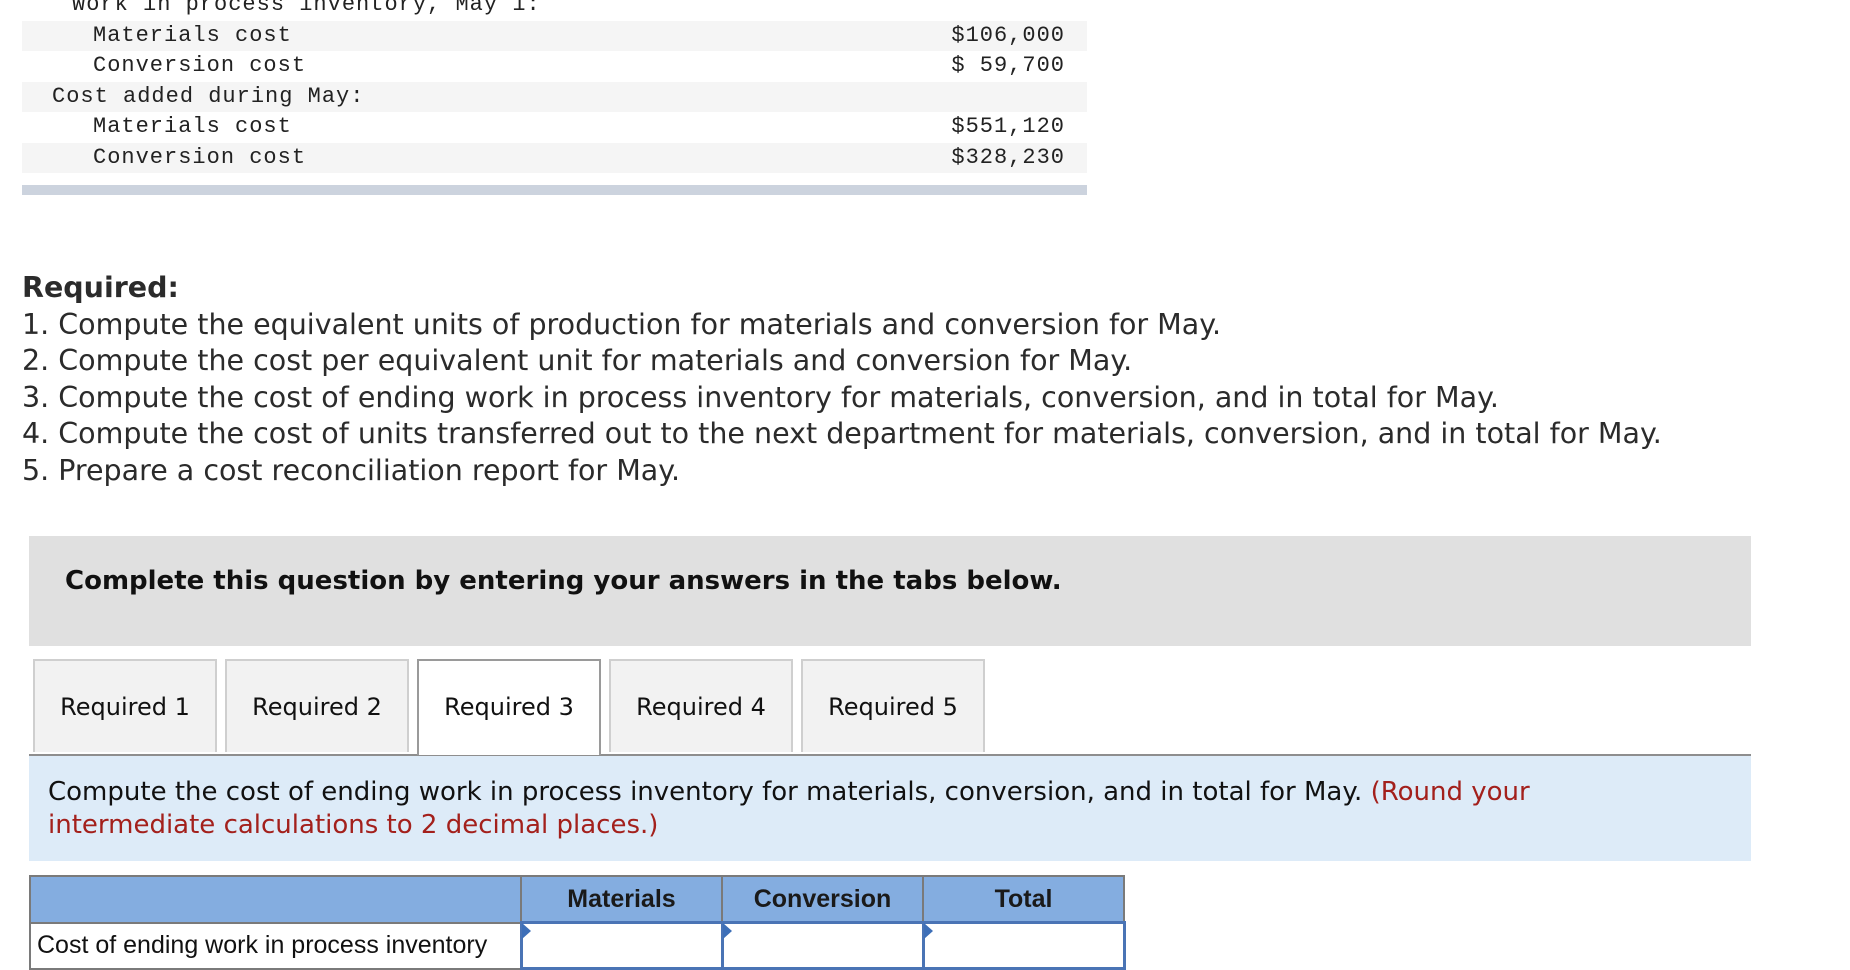 This screenshot has height=970, width=1850. Describe the element at coordinates (208, 96) in the screenshot. I see `cost-row-label: Cost added during May:` at that location.